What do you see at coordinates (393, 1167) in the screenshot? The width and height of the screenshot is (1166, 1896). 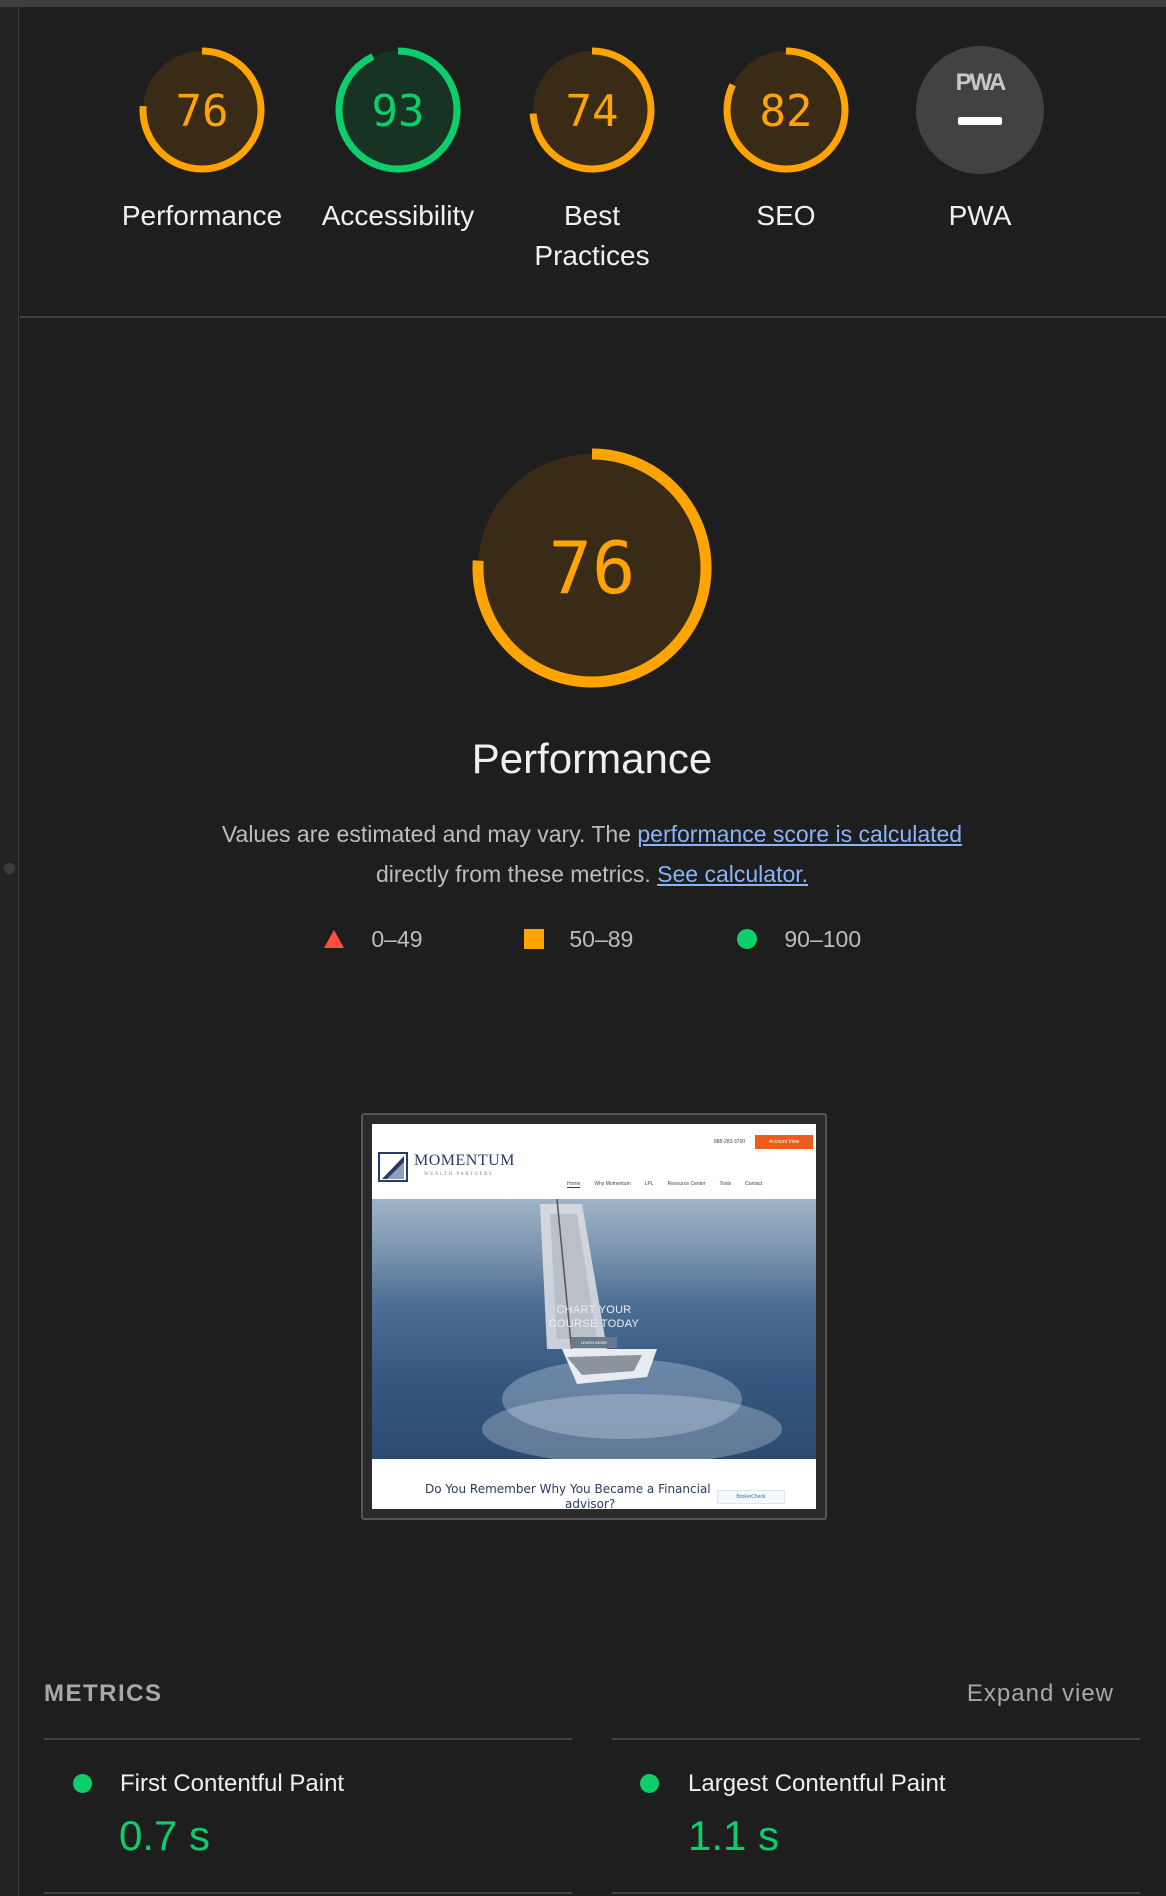 I see `momentum-logo-icon` at bounding box center [393, 1167].